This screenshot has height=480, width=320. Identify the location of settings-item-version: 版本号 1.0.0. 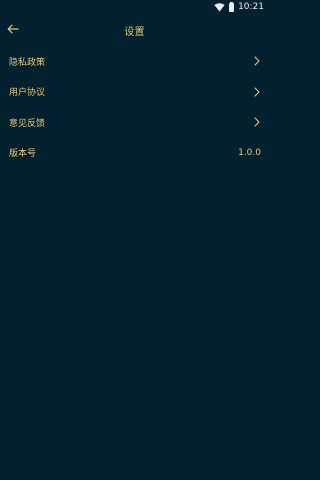
(134, 153).